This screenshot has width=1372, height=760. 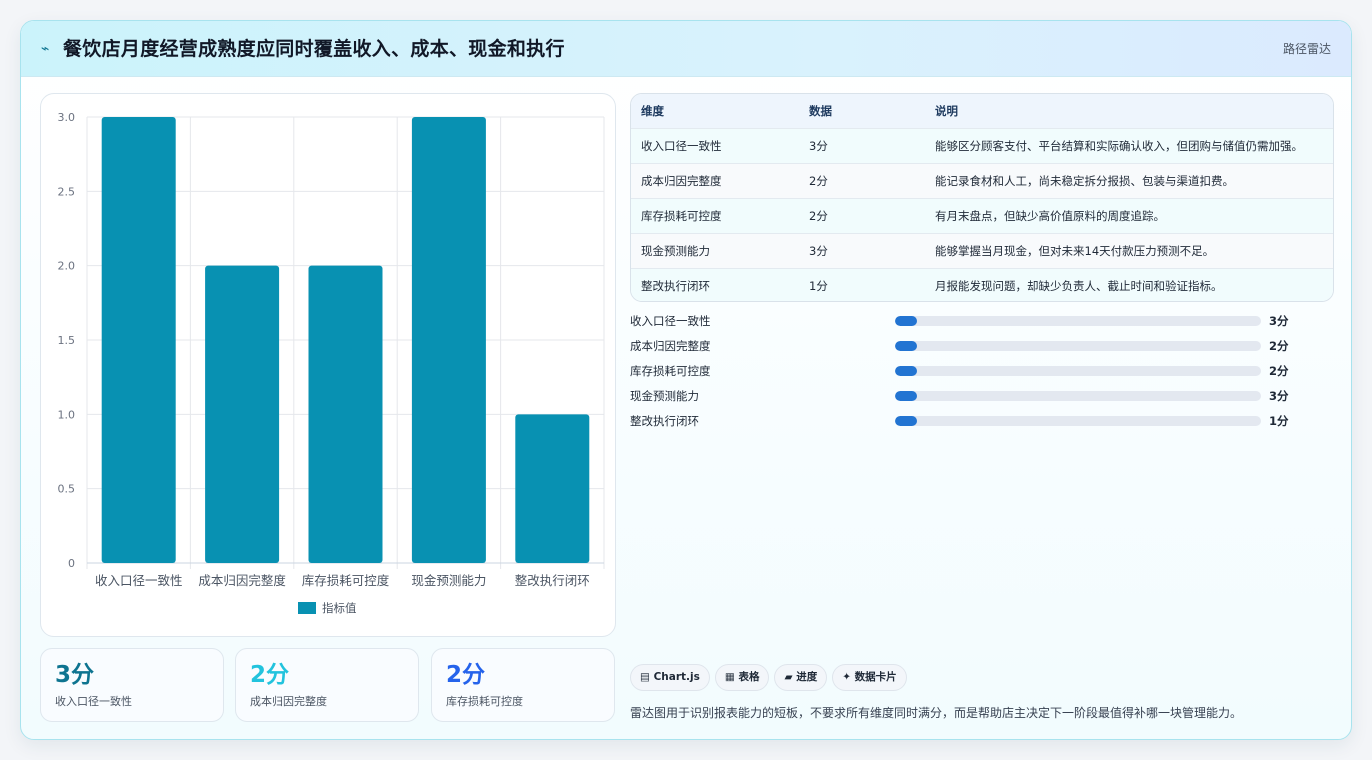 What do you see at coordinates (288, 701) in the screenshot?
I see `stat-label: 成本归因完整度` at bounding box center [288, 701].